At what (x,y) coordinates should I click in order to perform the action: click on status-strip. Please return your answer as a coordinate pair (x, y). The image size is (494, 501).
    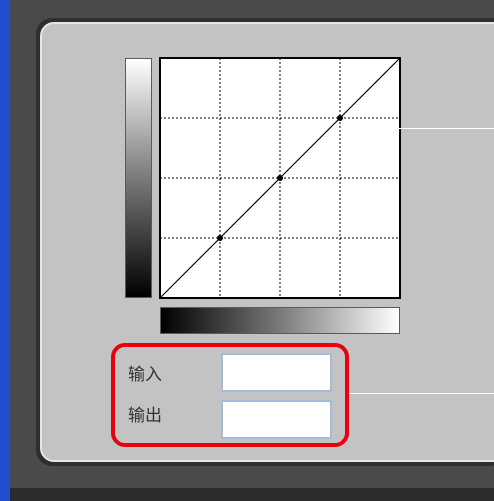
    Looking at the image, I should click on (252, 494).